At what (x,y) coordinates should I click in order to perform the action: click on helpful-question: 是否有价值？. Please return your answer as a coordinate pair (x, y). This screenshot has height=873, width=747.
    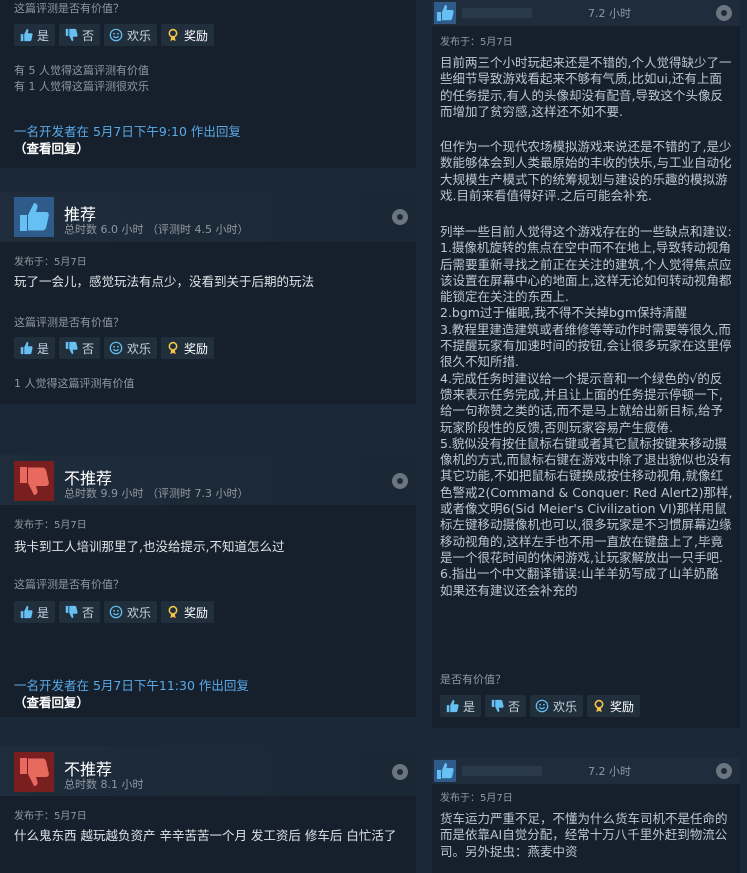
    Looking at the image, I should click on (473, 679).